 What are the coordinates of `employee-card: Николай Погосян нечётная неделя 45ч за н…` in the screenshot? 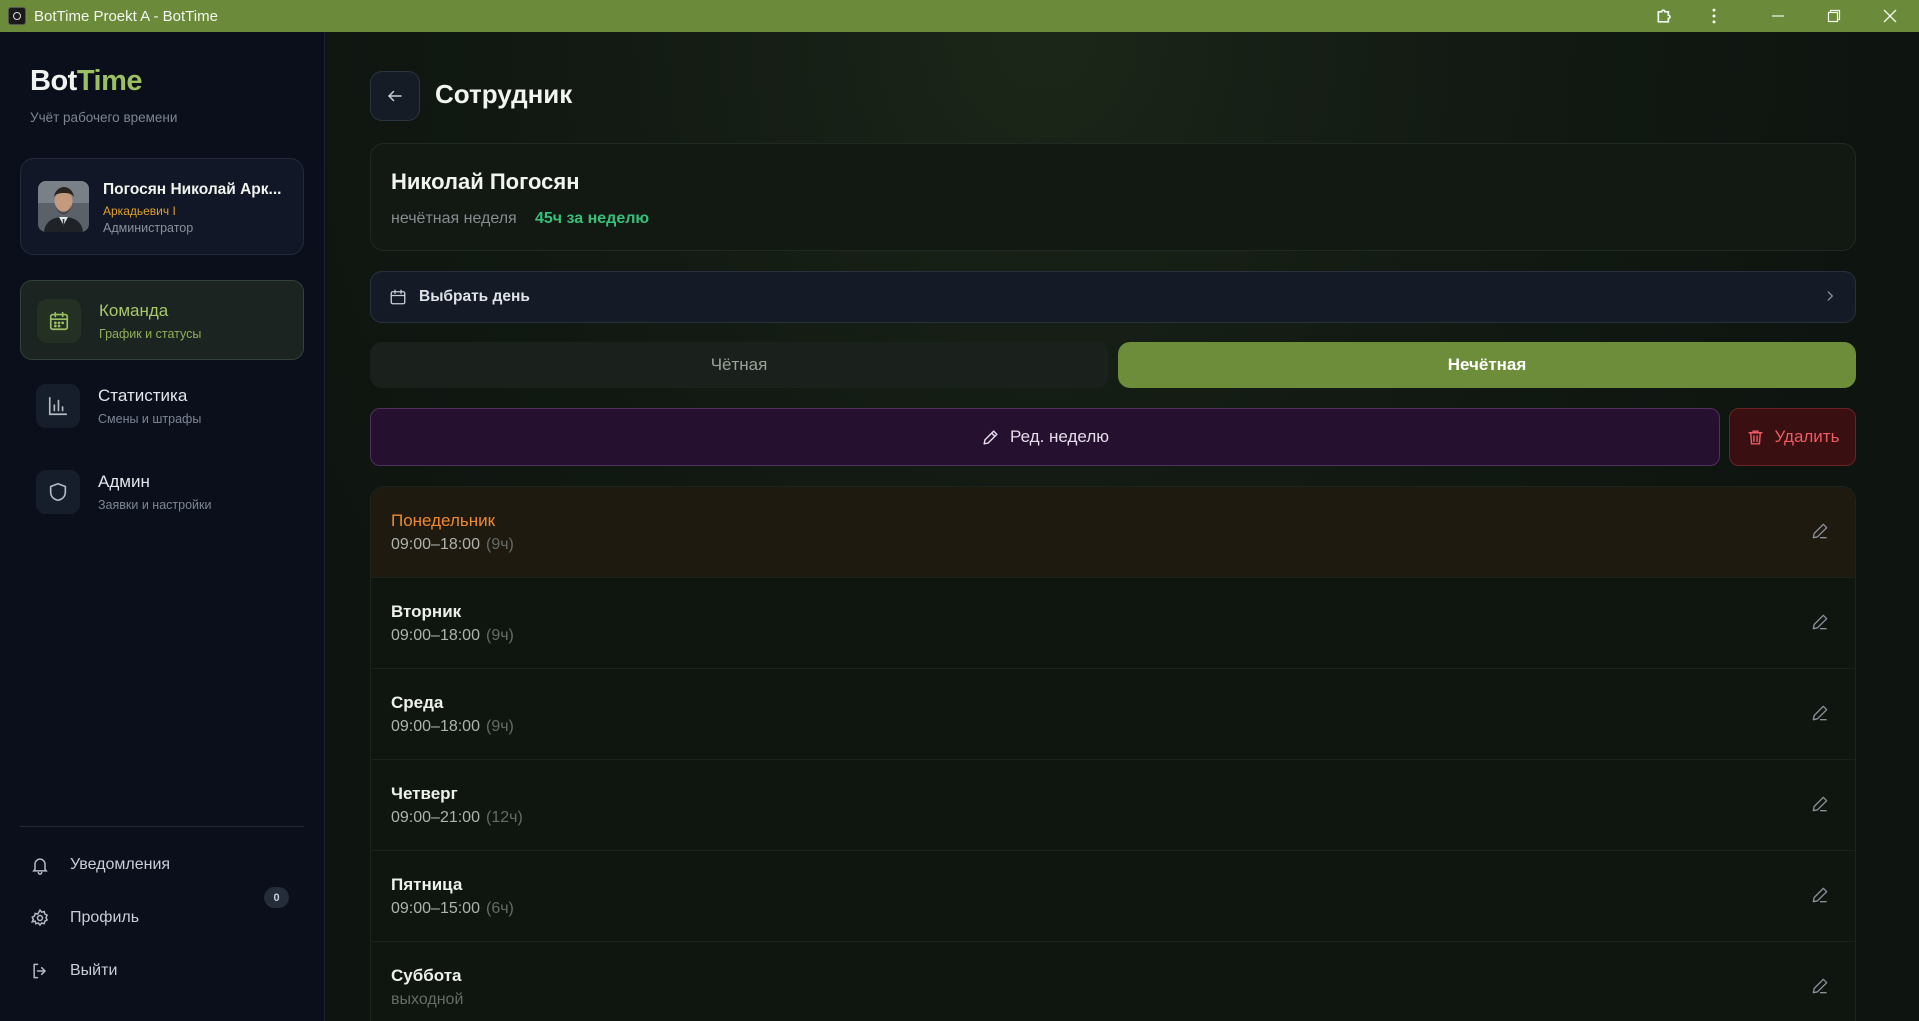 It's located at (1113, 197).